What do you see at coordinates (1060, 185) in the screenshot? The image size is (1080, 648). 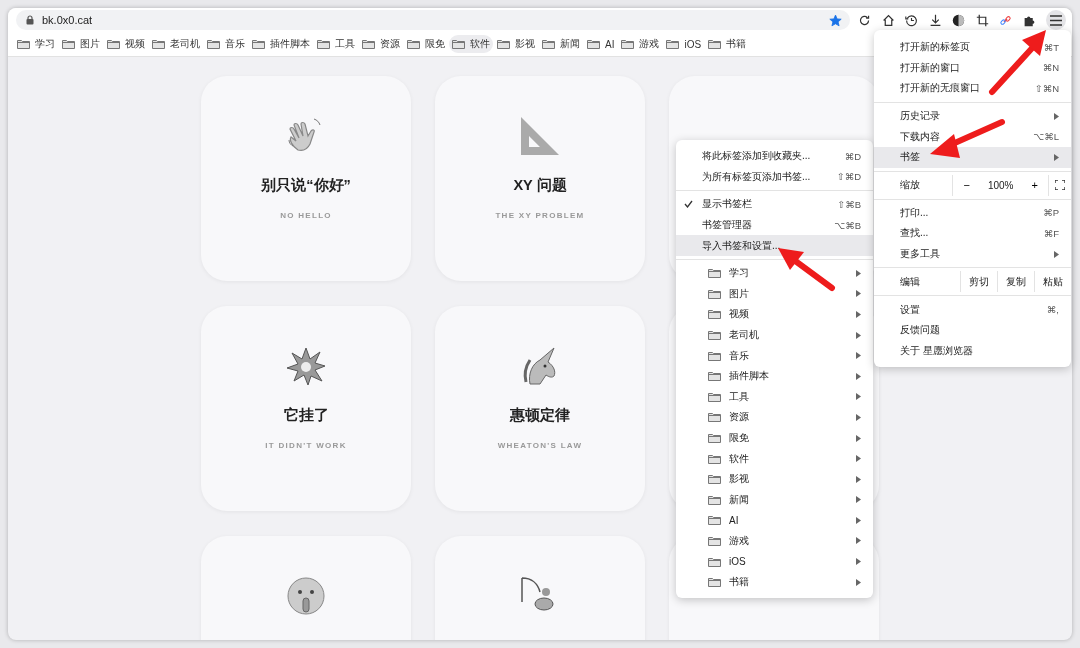 I see `fullscreen-icon` at bounding box center [1060, 185].